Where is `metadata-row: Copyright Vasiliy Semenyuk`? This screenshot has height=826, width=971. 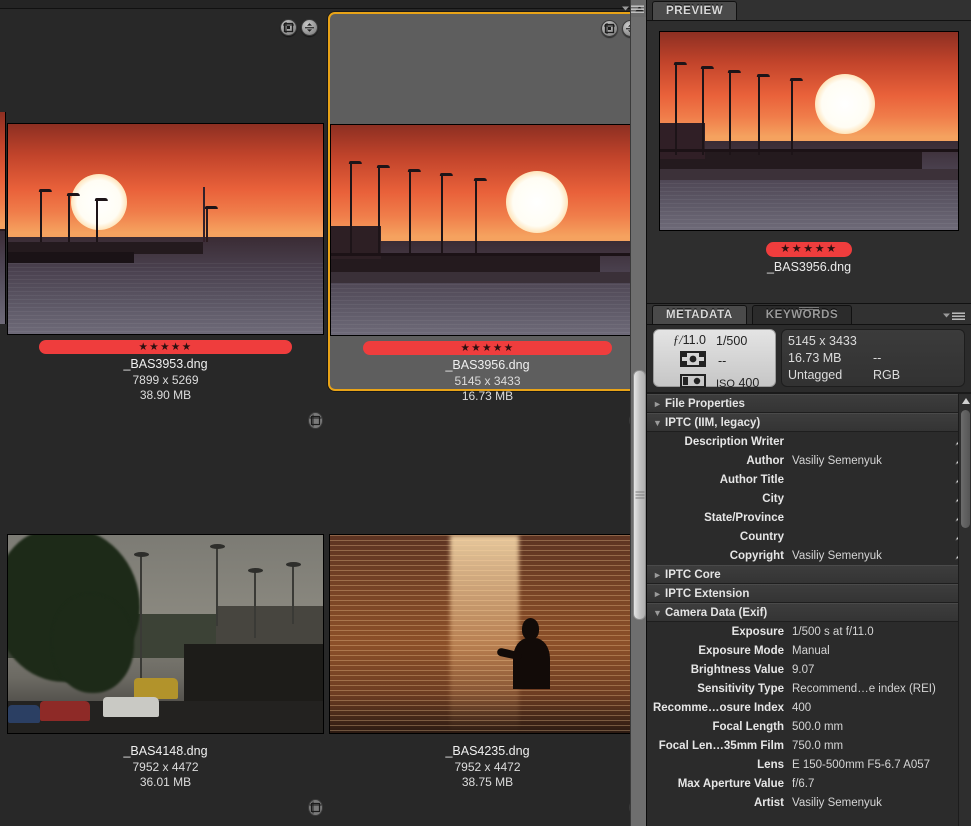
metadata-row: Copyright Vasiliy Semenyuk is located at coordinates (809, 555).